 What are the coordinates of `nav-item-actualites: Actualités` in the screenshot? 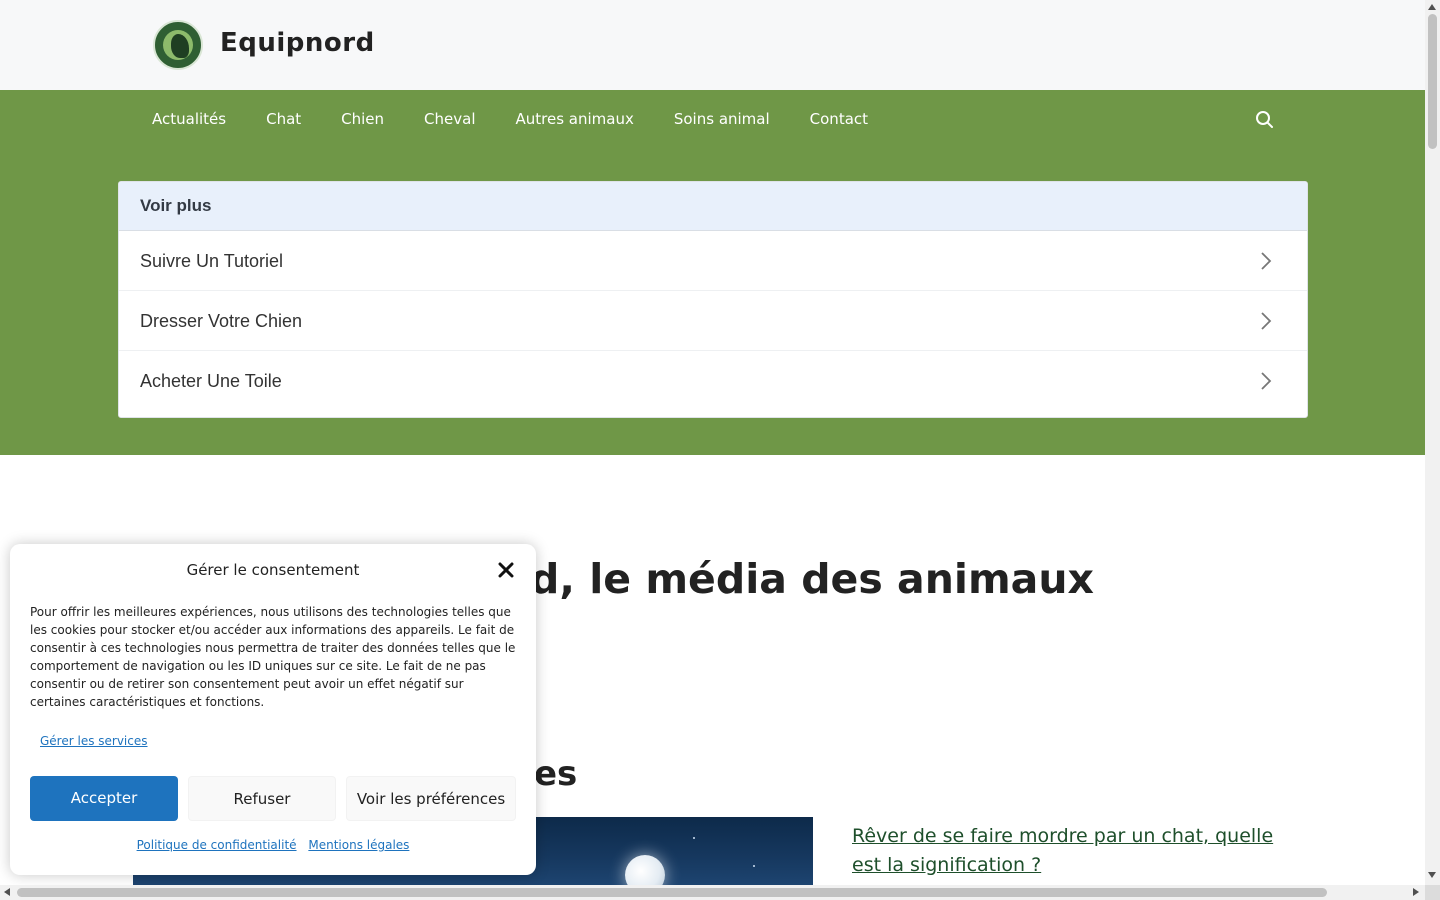 It's located at (189, 119).